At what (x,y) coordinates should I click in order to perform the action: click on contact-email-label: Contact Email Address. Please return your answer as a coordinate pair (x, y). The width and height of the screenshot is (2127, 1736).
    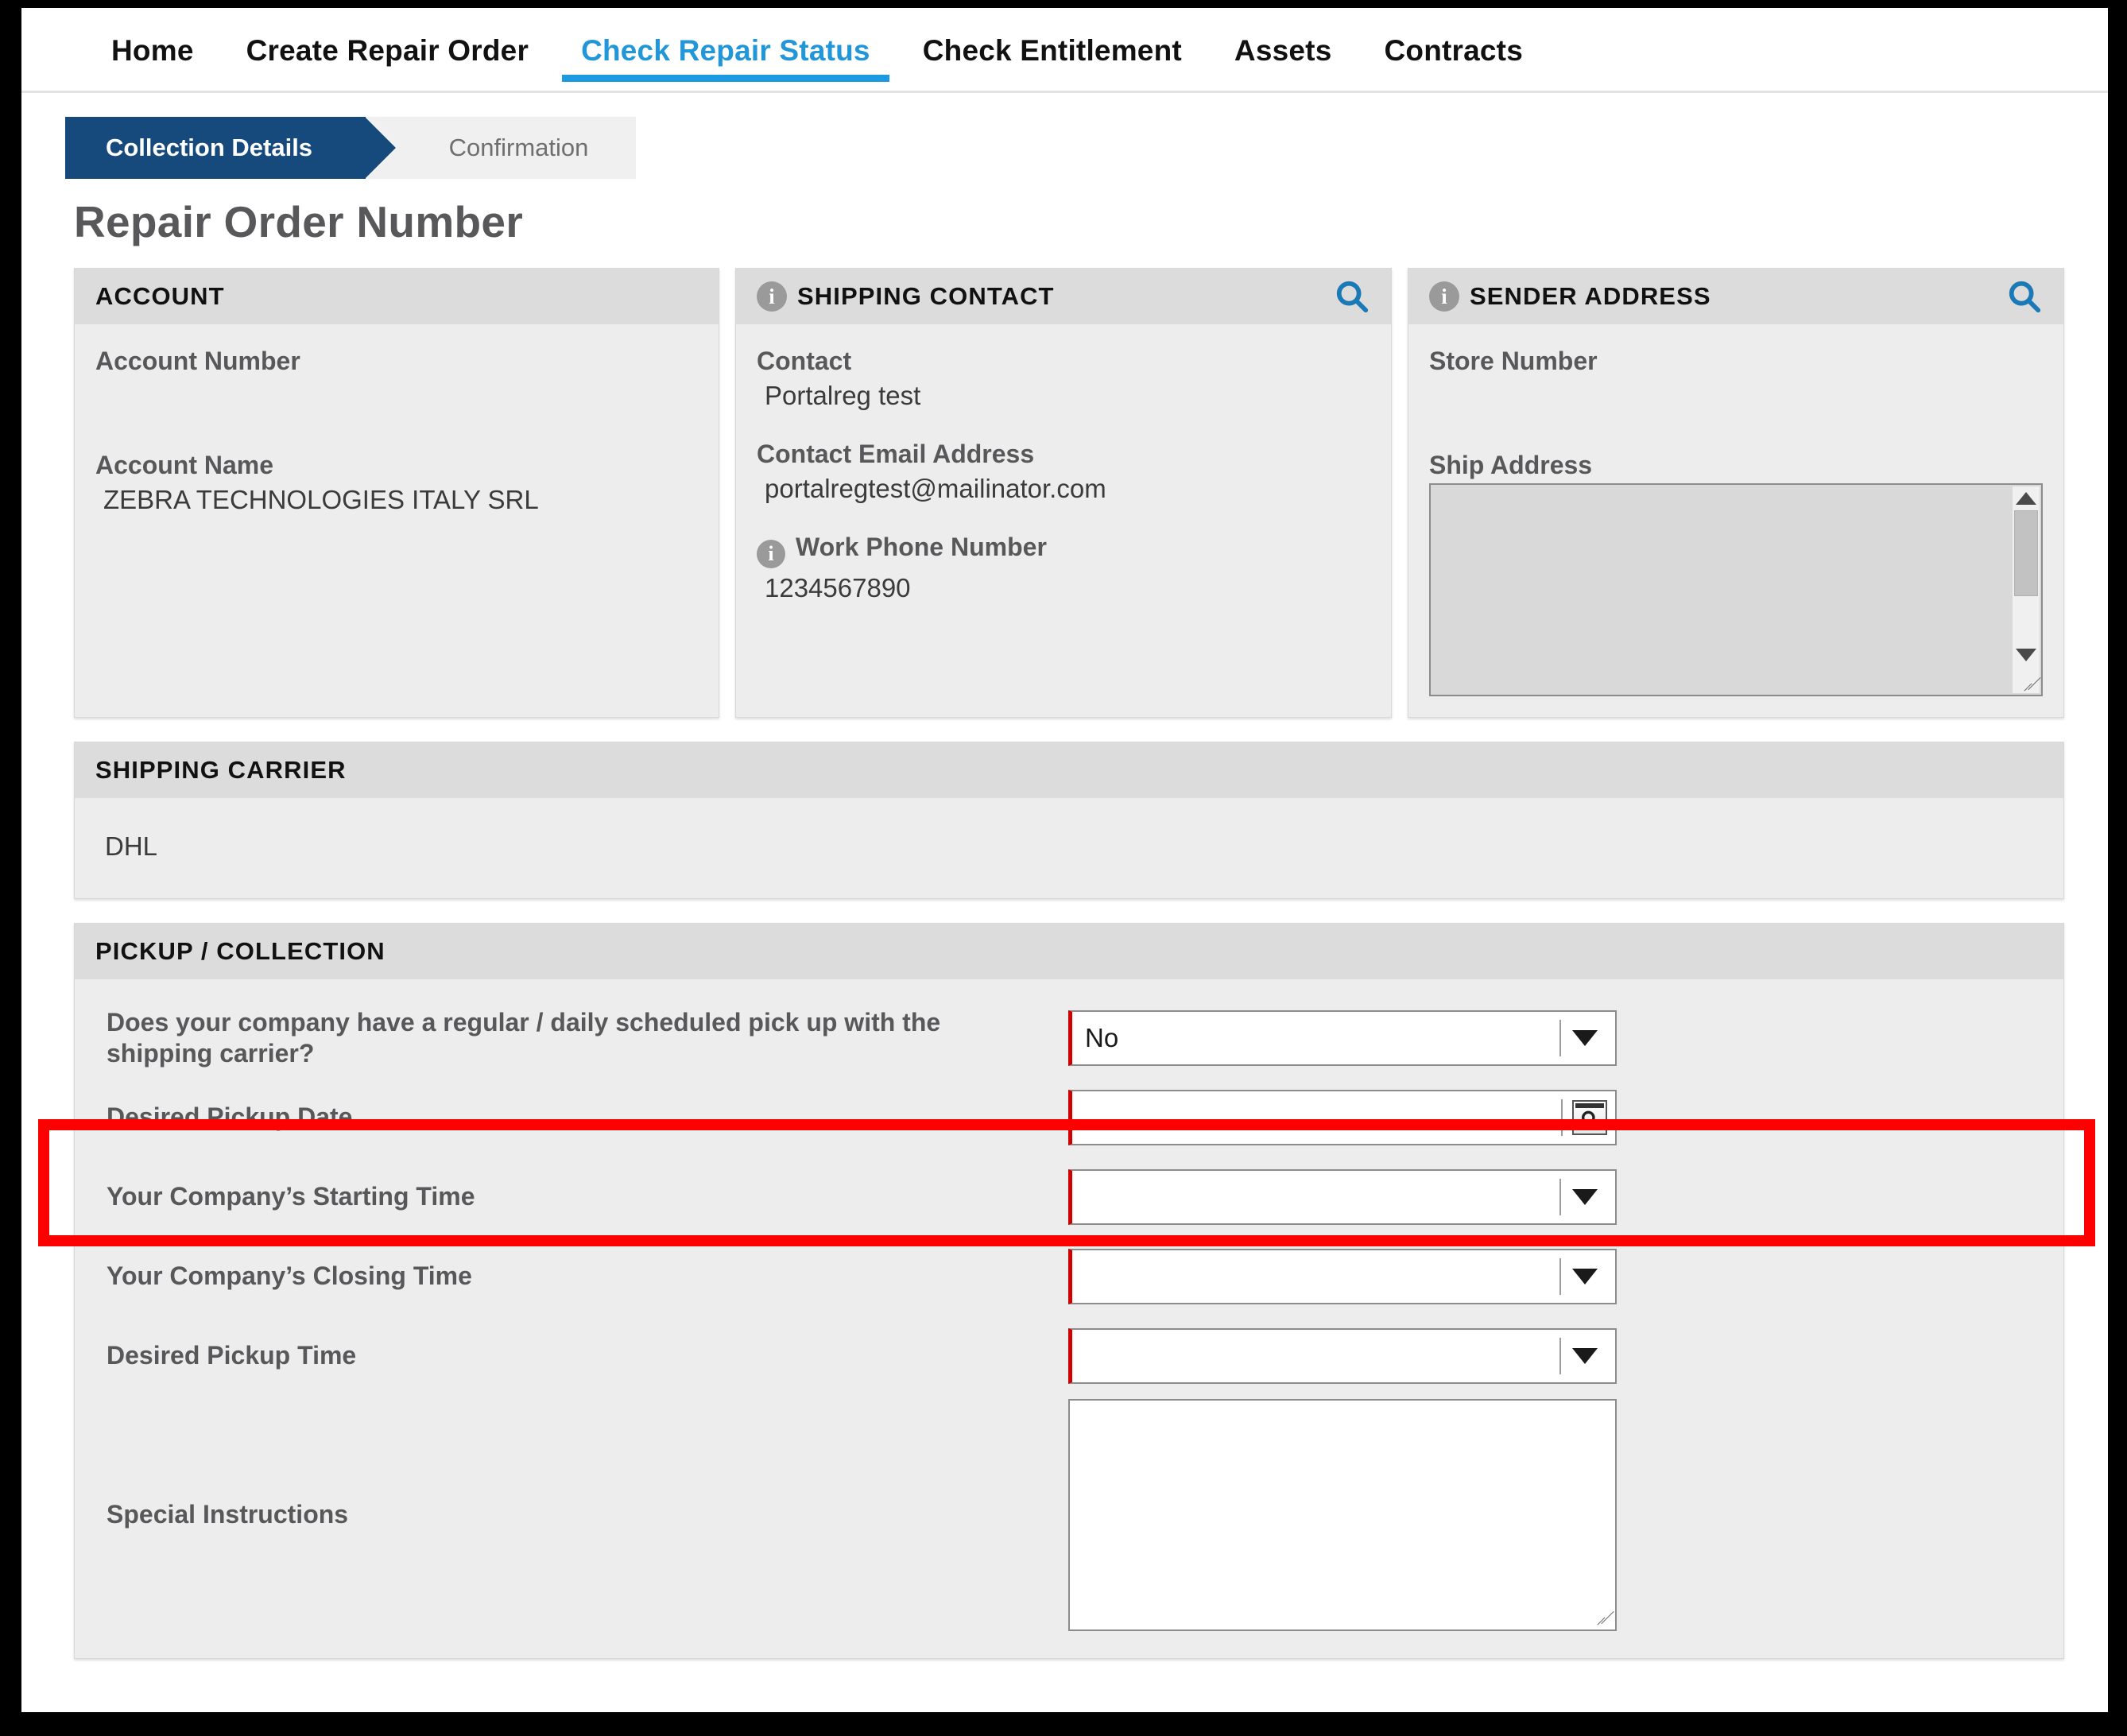
    Looking at the image, I should click on (896, 454).